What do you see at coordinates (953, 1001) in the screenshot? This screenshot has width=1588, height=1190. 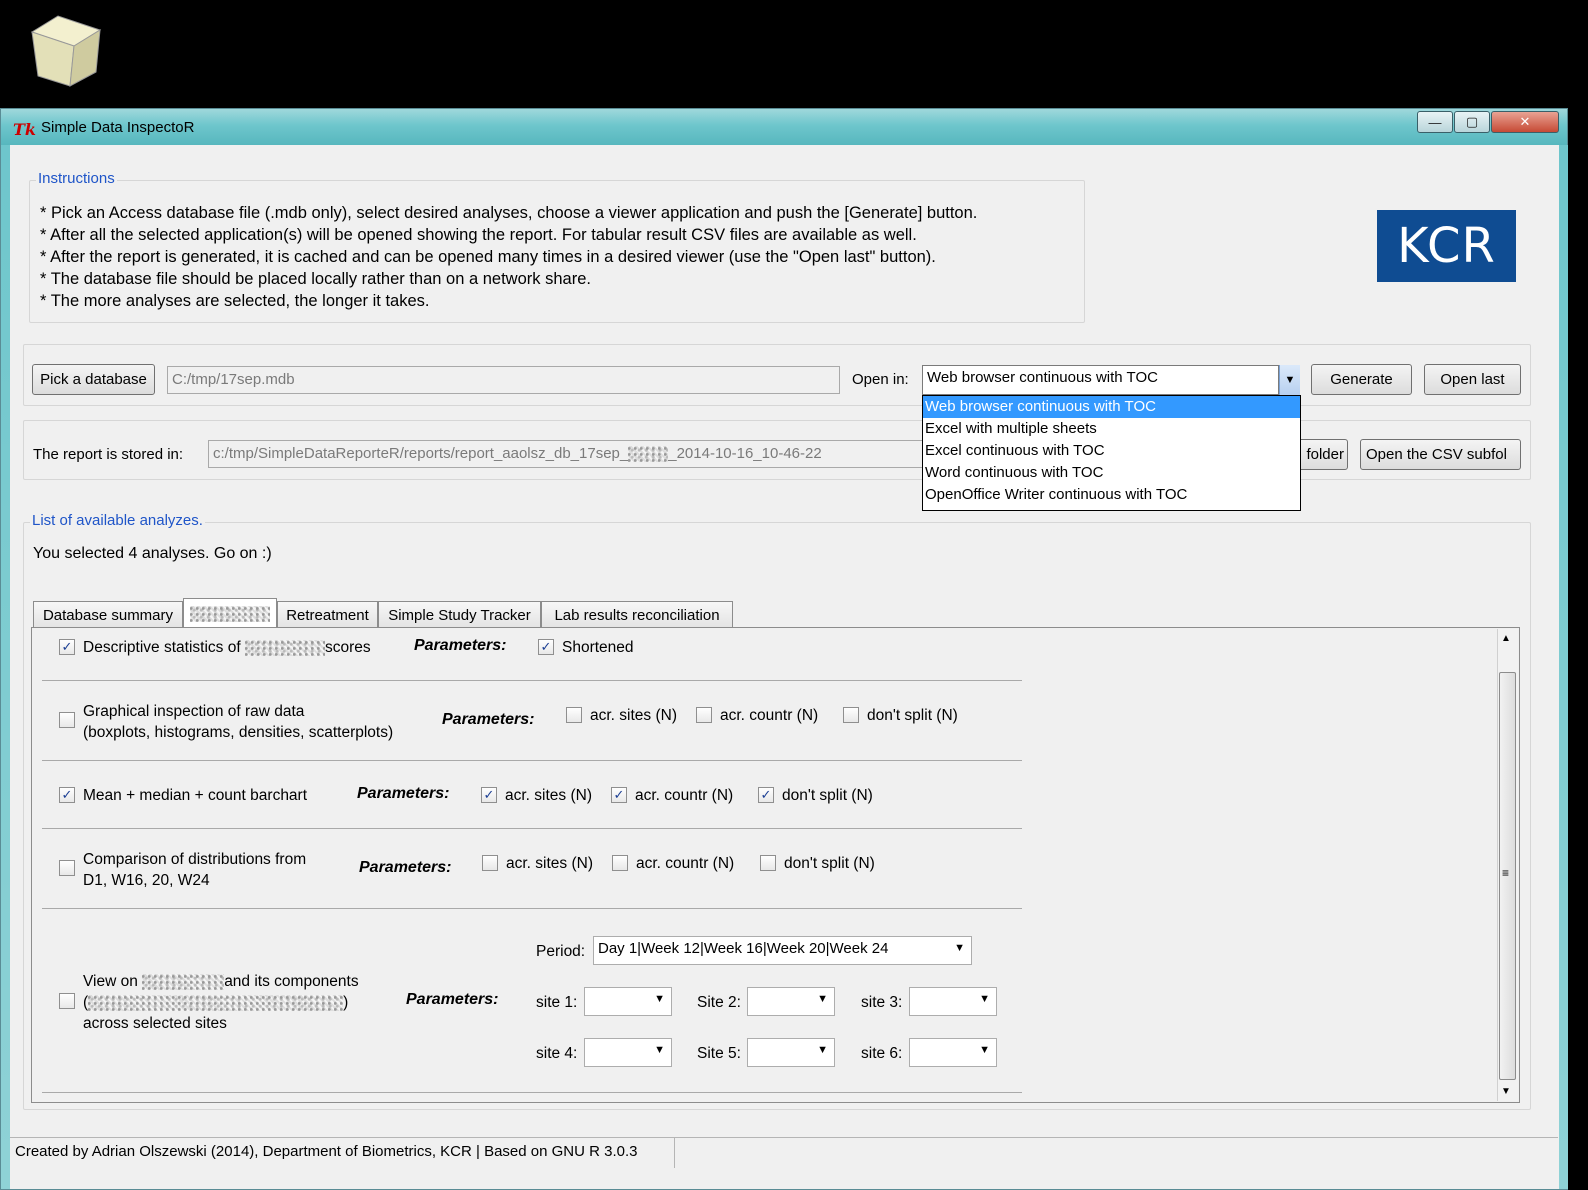 I see `site-3-combobox: ▼` at bounding box center [953, 1001].